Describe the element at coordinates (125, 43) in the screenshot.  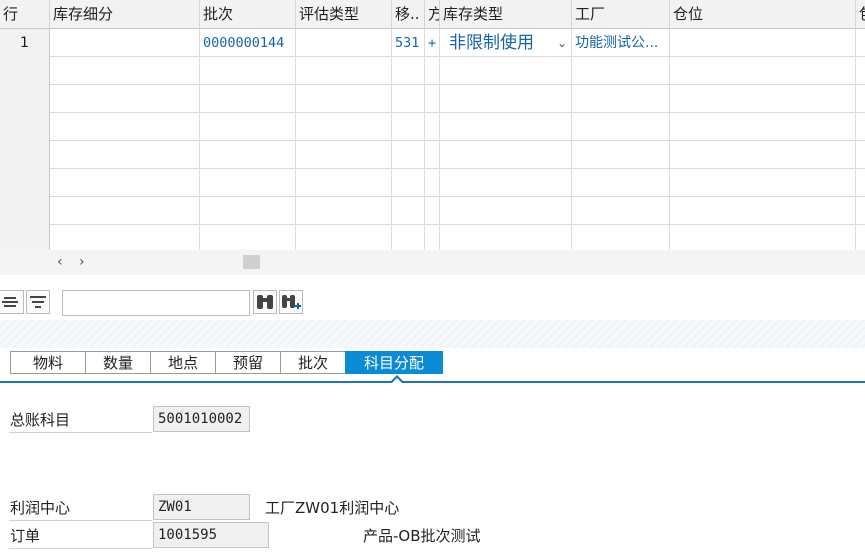
I see `cell-stock-breakdown` at that location.